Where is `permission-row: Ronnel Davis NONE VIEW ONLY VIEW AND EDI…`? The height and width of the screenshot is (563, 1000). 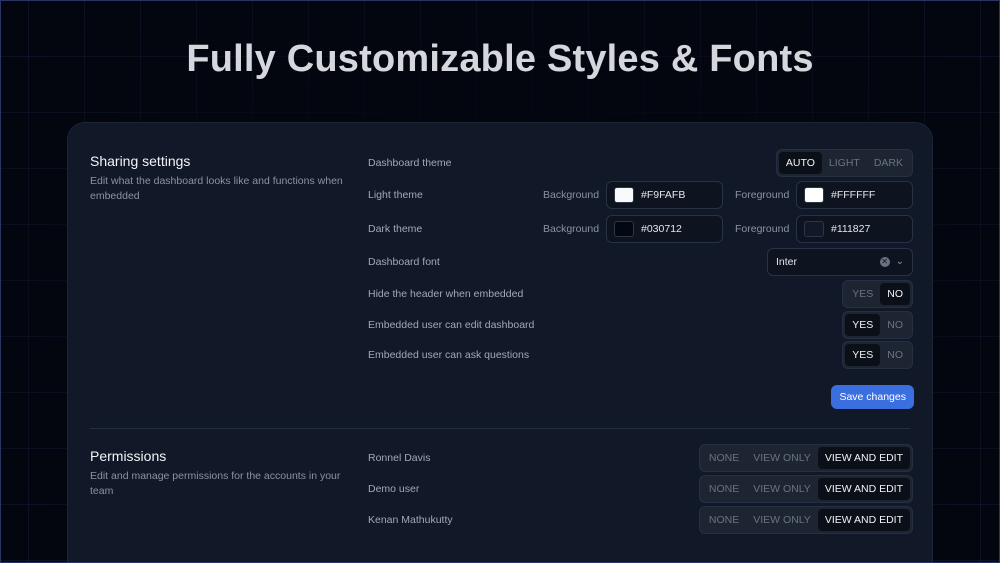 permission-row: Ronnel Davis NONE VIEW ONLY VIEW AND EDI… is located at coordinates (640, 458).